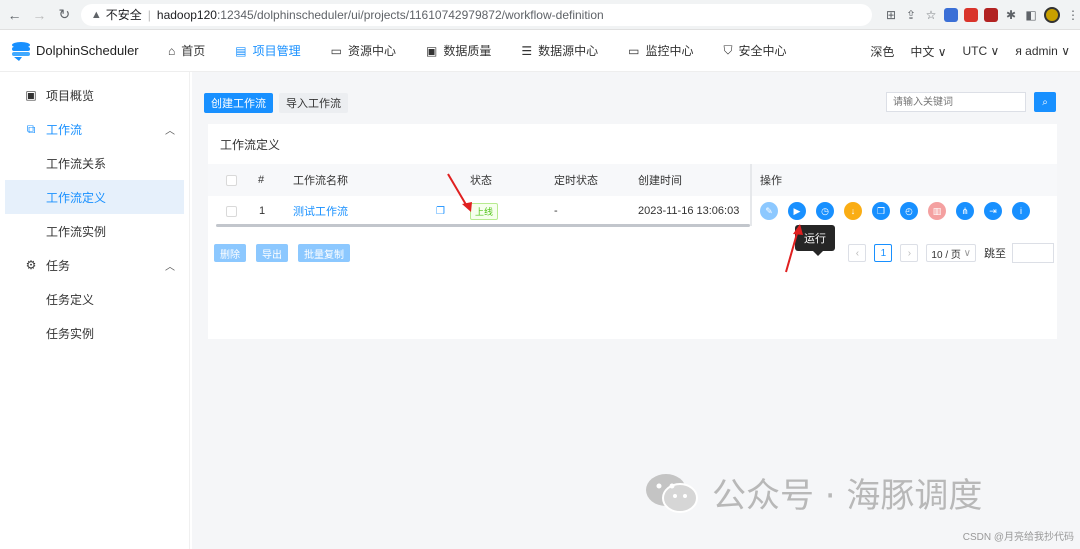  What do you see at coordinates (1011, 15) in the screenshot?
I see `puzzle-icon: ✱` at bounding box center [1011, 15].